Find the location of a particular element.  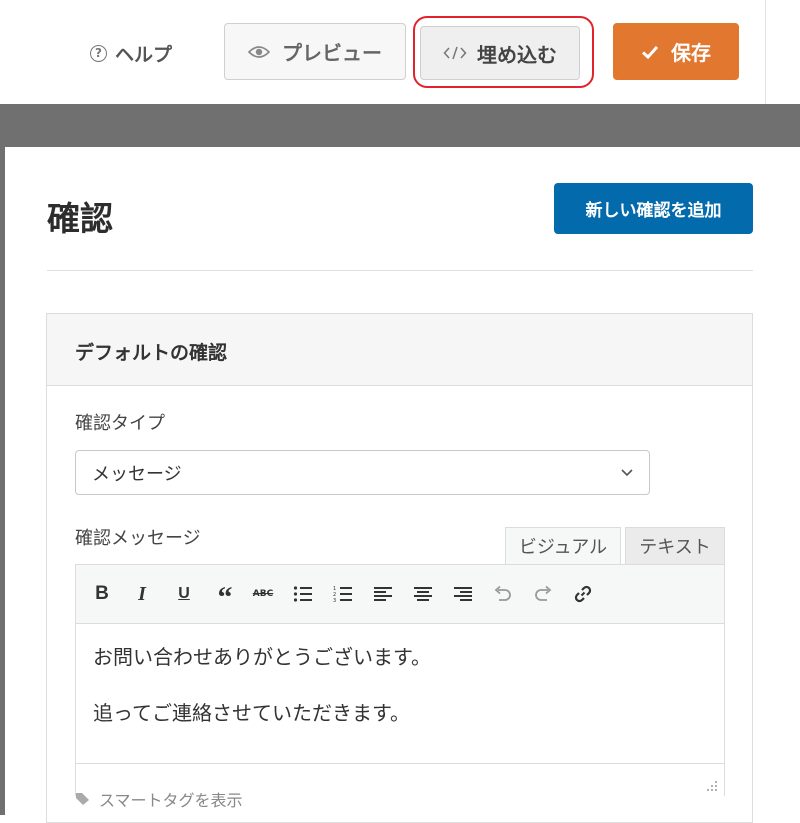

bullet-list-icon is located at coordinates (303, 594).